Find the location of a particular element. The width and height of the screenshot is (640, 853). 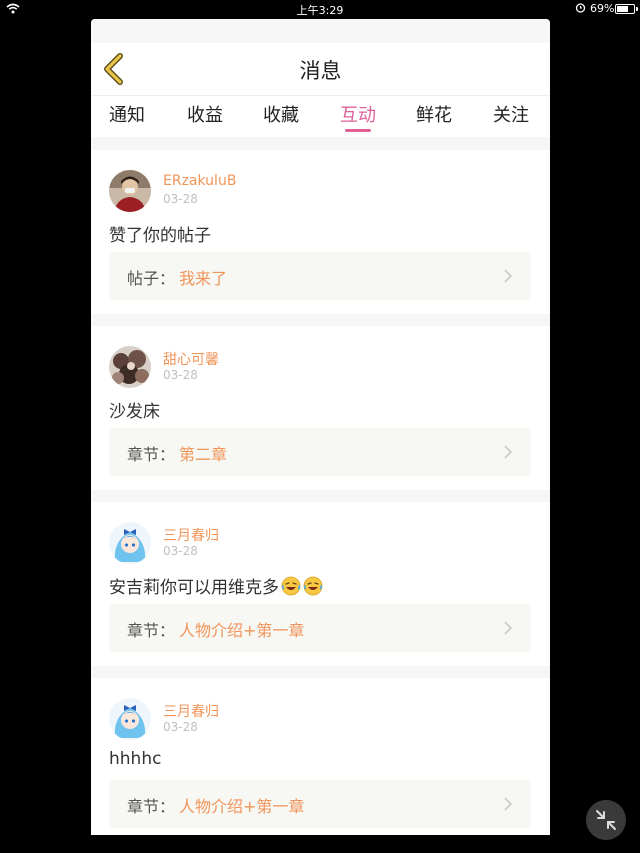

tab-label: 鲜花 is located at coordinates (434, 115).